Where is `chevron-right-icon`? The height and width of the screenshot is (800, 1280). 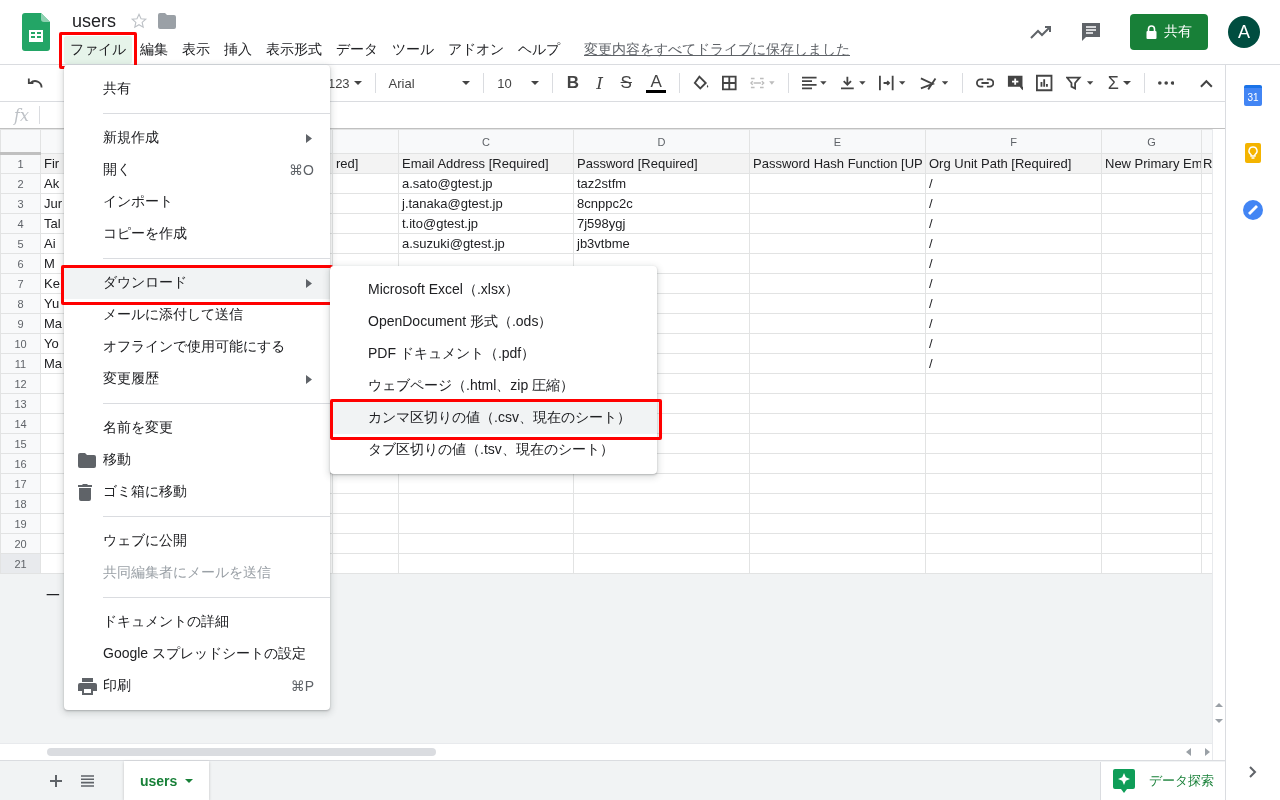
chevron-right-icon is located at coordinates (1253, 772).